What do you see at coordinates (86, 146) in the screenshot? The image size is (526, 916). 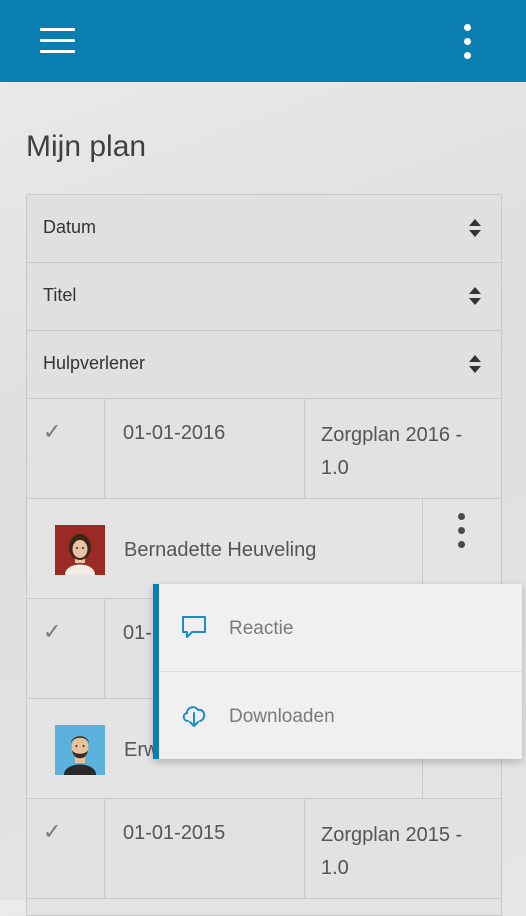 I see `page-title: Mijn plan` at bounding box center [86, 146].